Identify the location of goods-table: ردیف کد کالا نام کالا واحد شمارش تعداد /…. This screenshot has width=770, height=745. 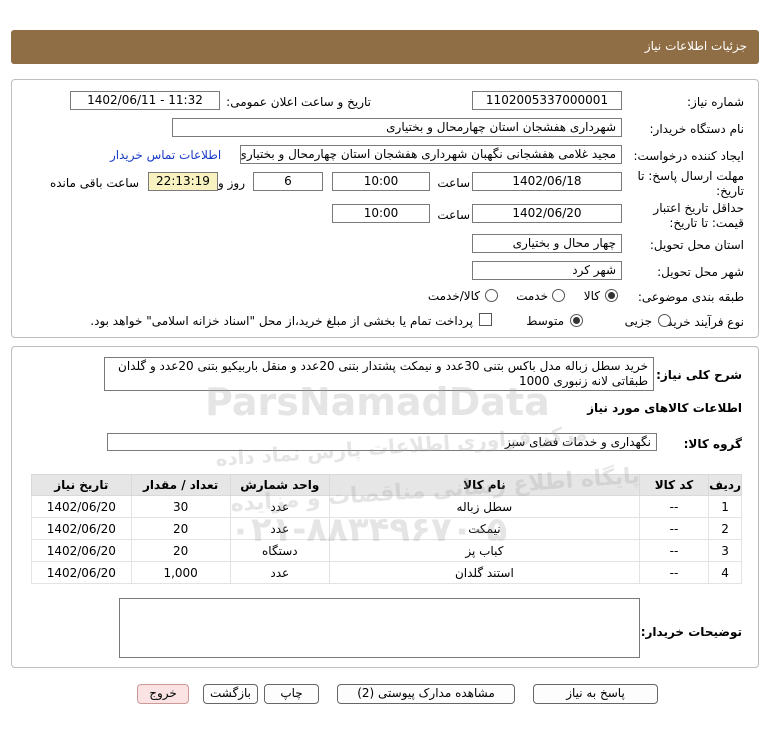
(386, 529).